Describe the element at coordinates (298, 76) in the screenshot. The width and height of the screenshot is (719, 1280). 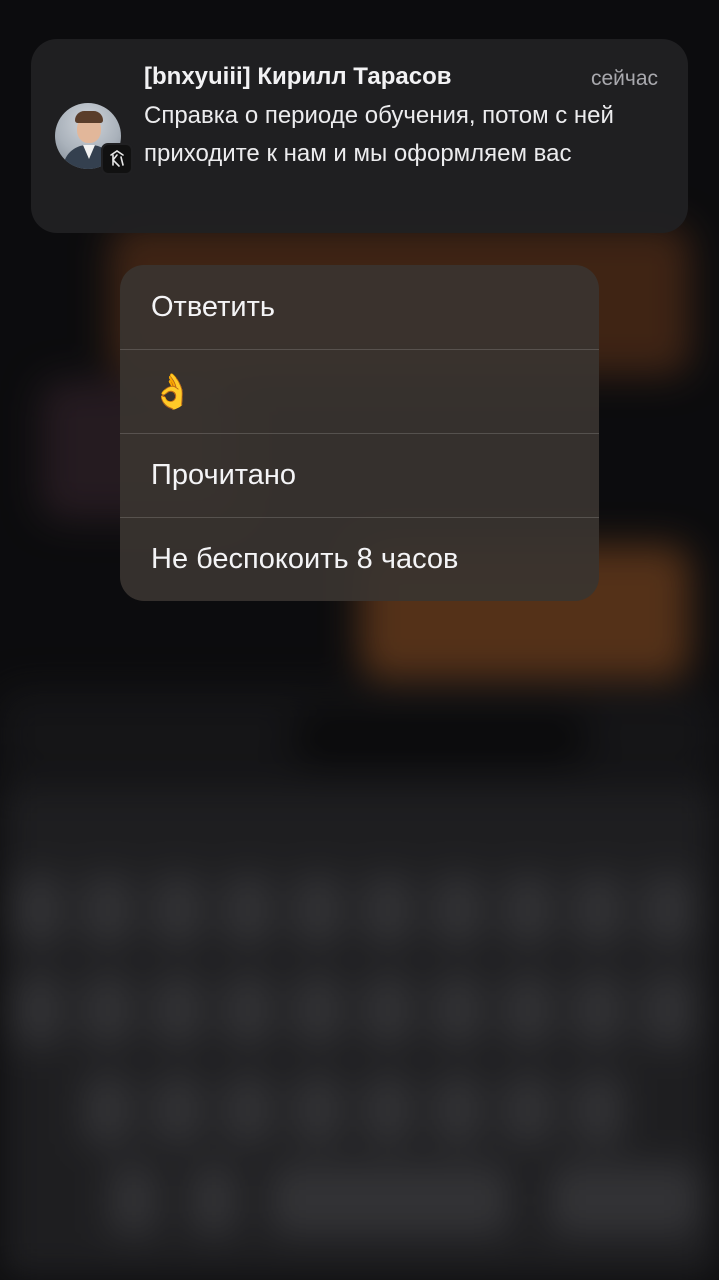
I see `notification-sender: [bnxyuiii] Кирилл Тарасов` at that location.